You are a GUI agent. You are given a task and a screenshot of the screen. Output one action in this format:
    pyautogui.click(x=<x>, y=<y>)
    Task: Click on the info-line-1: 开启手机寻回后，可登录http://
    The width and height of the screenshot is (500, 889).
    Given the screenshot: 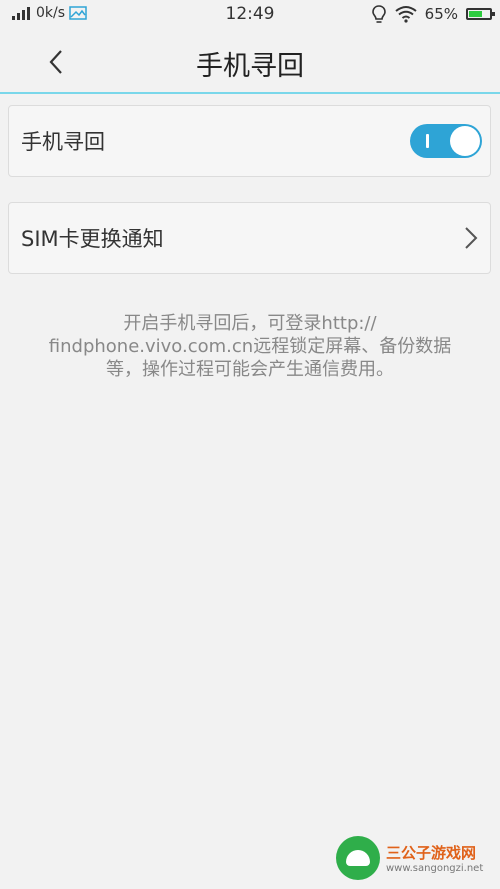 What is the action you would take?
    pyautogui.click(x=250, y=323)
    